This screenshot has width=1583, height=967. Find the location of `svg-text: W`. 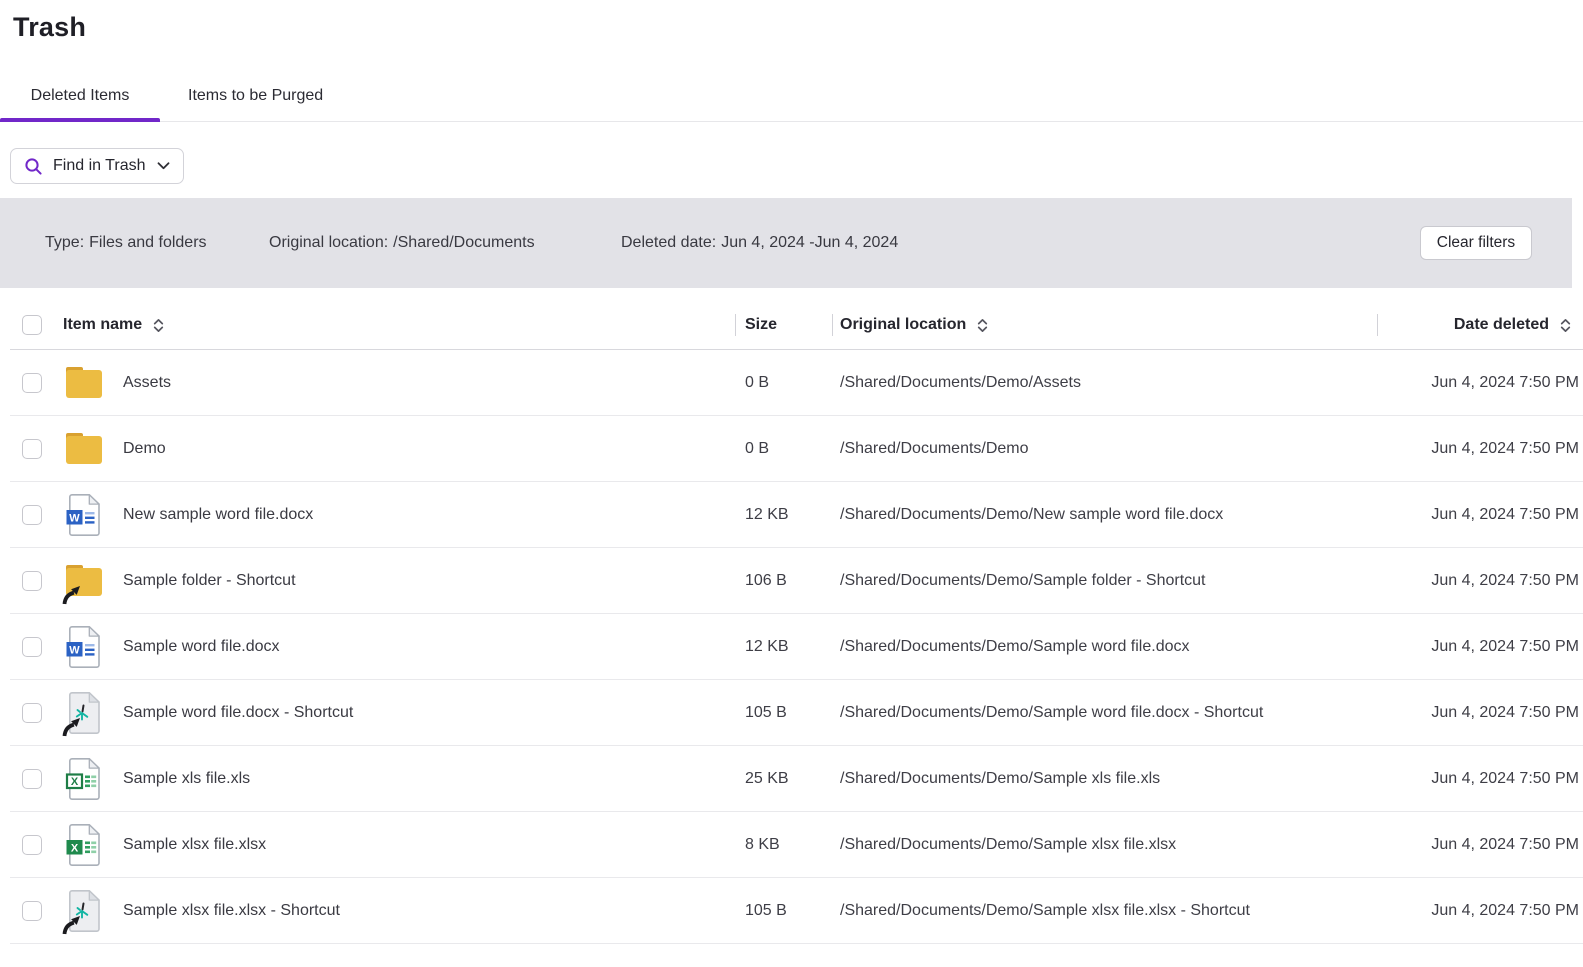

svg-text: W is located at coordinates (74, 651).